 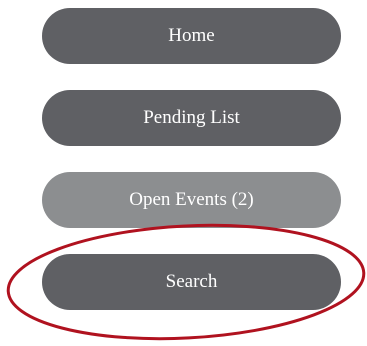 I want to click on search-button: Search, so click(x=191, y=282).